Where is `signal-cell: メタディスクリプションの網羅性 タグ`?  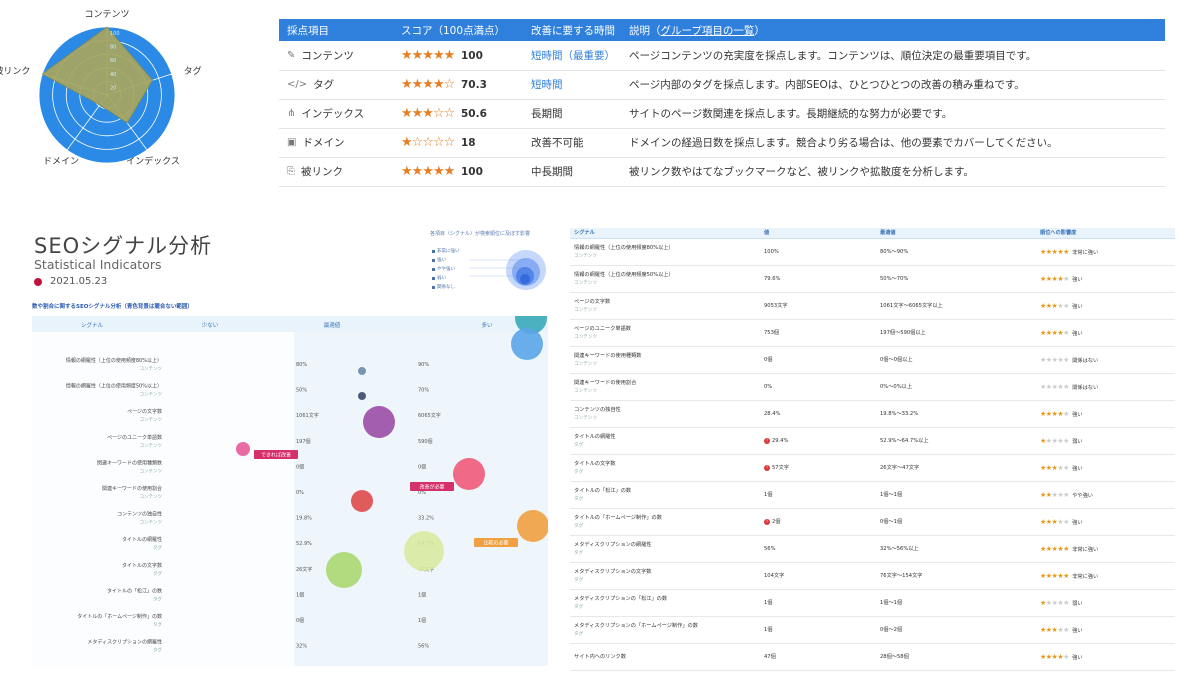 signal-cell: メタディスクリプションの網羅性 タグ is located at coordinates (665, 549).